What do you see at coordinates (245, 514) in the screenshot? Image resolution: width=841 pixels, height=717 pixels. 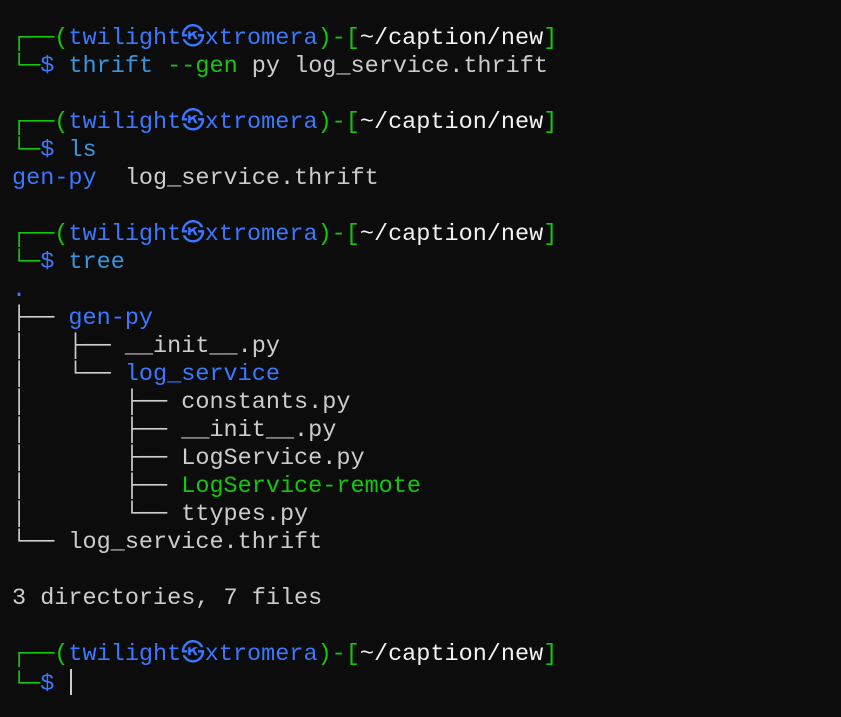 I see `text-segment: ttypes.py` at bounding box center [245, 514].